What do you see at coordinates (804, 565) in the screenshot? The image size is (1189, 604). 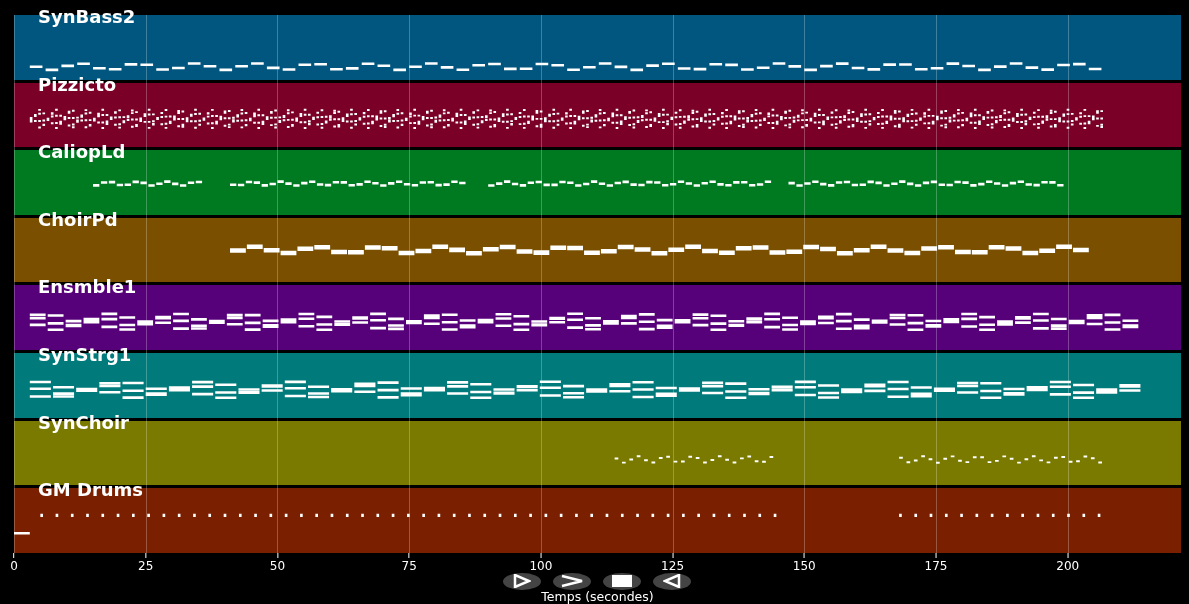 I see `tick-label: 150` at bounding box center [804, 565].